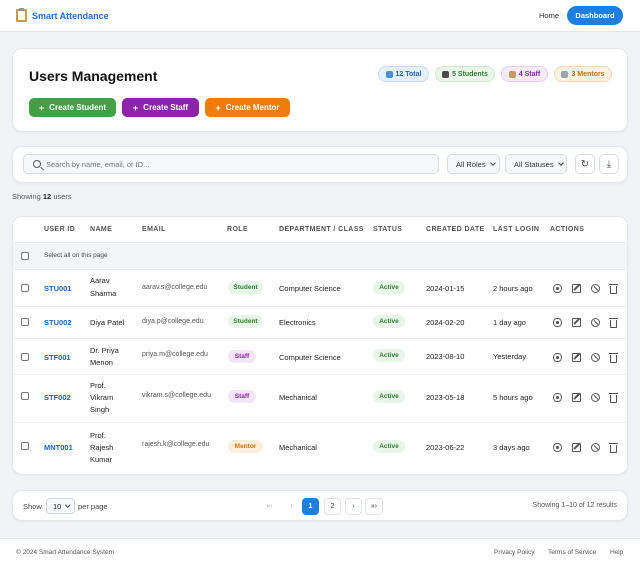 The height and width of the screenshot is (568, 640). What do you see at coordinates (470, 74) in the screenshot?
I see `students-count-label: 5 Students` at bounding box center [470, 74].